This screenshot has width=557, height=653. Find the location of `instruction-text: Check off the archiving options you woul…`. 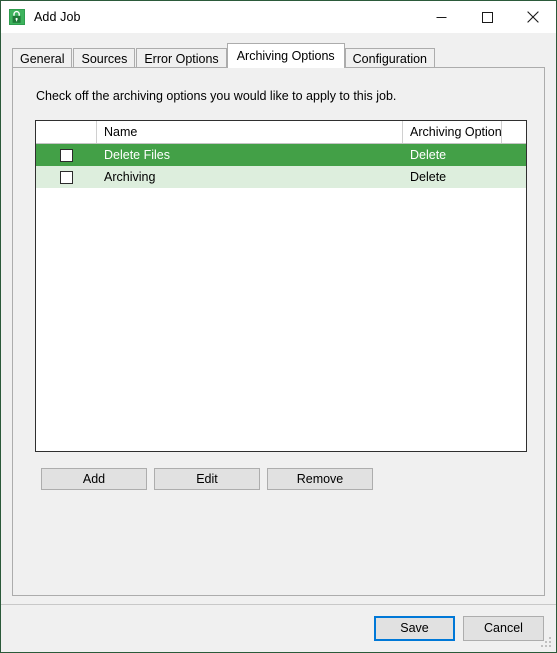

instruction-text: Check off the archiving options you woul… is located at coordinates (216, 96).